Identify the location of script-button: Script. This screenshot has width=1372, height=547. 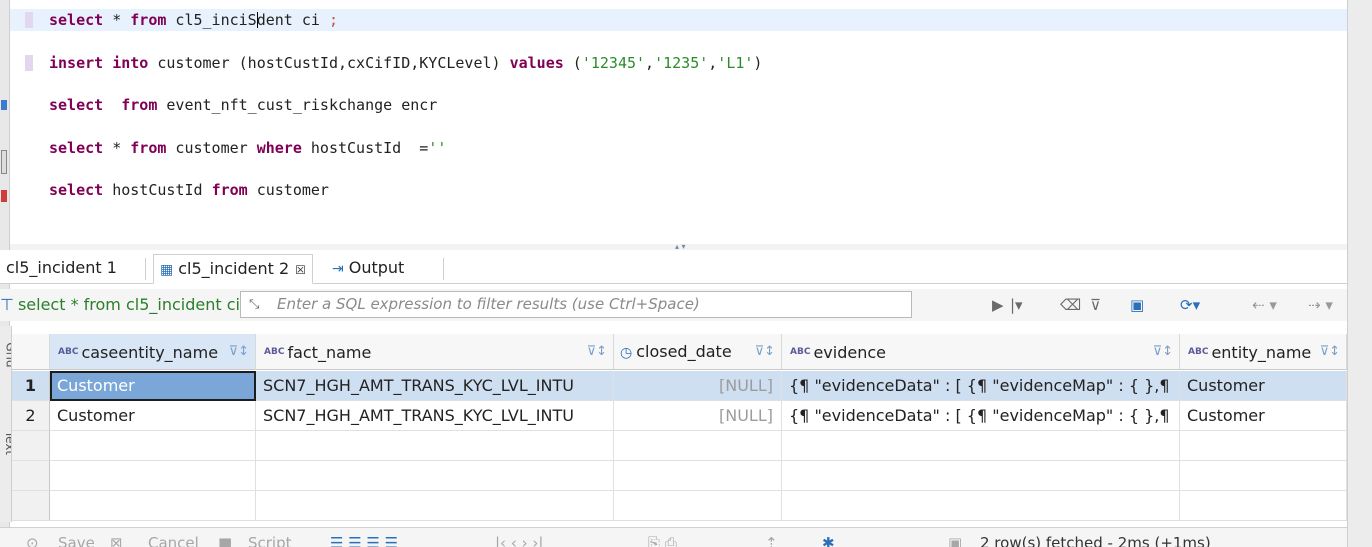
(270, 540).